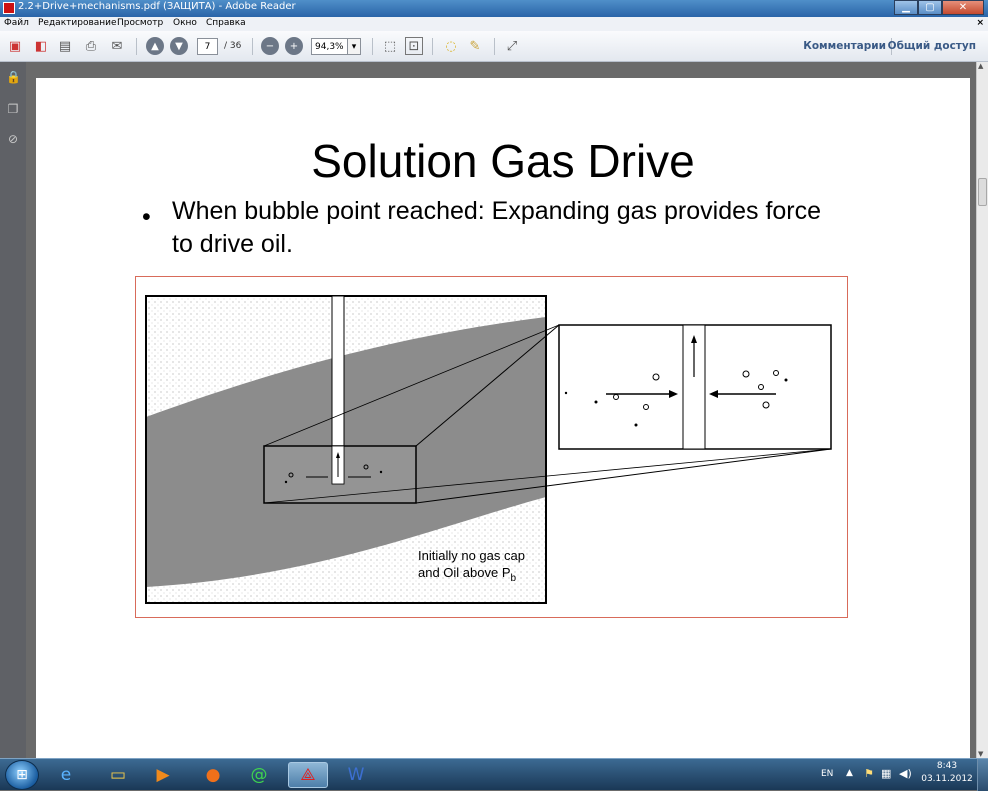 This screenshot has height=791, width=988. What do you see at coordinates (91, 46) in the screenshot?
I see `print-icon: ⎙` at bounding box center [91, 46].